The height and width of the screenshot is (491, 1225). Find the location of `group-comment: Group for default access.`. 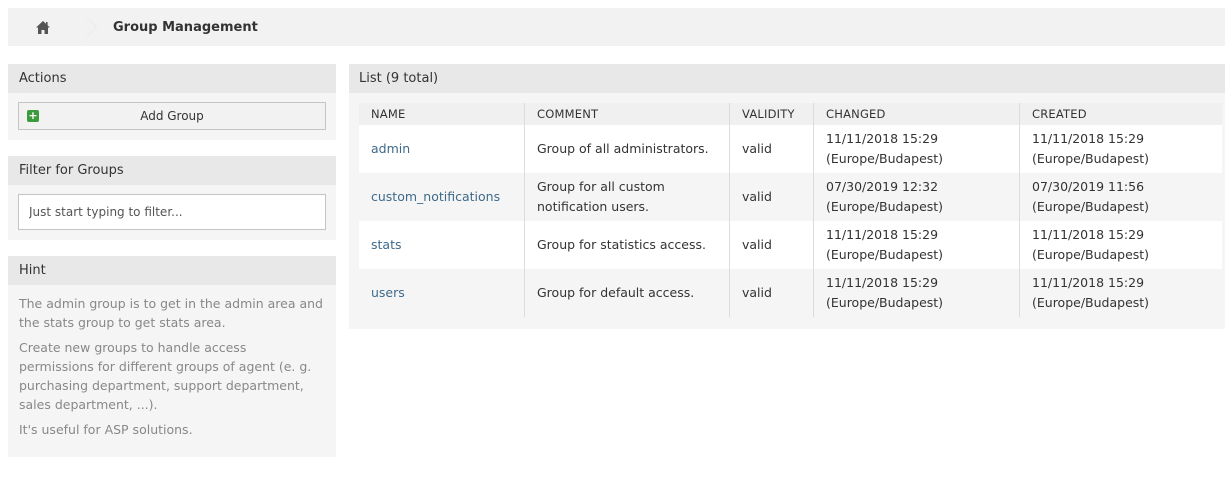

group-comment: Group for default access. is located at coordinates (627, 293).